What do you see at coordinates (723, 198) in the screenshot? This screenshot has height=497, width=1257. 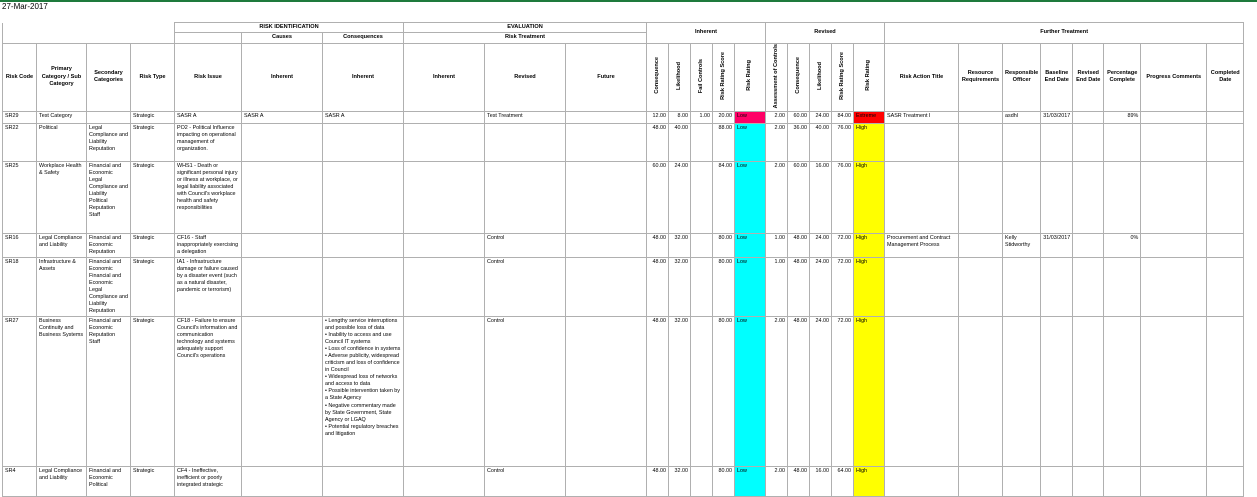 I see `cell-inh-risk-score: 84.00` at bounding box center [723, 198].